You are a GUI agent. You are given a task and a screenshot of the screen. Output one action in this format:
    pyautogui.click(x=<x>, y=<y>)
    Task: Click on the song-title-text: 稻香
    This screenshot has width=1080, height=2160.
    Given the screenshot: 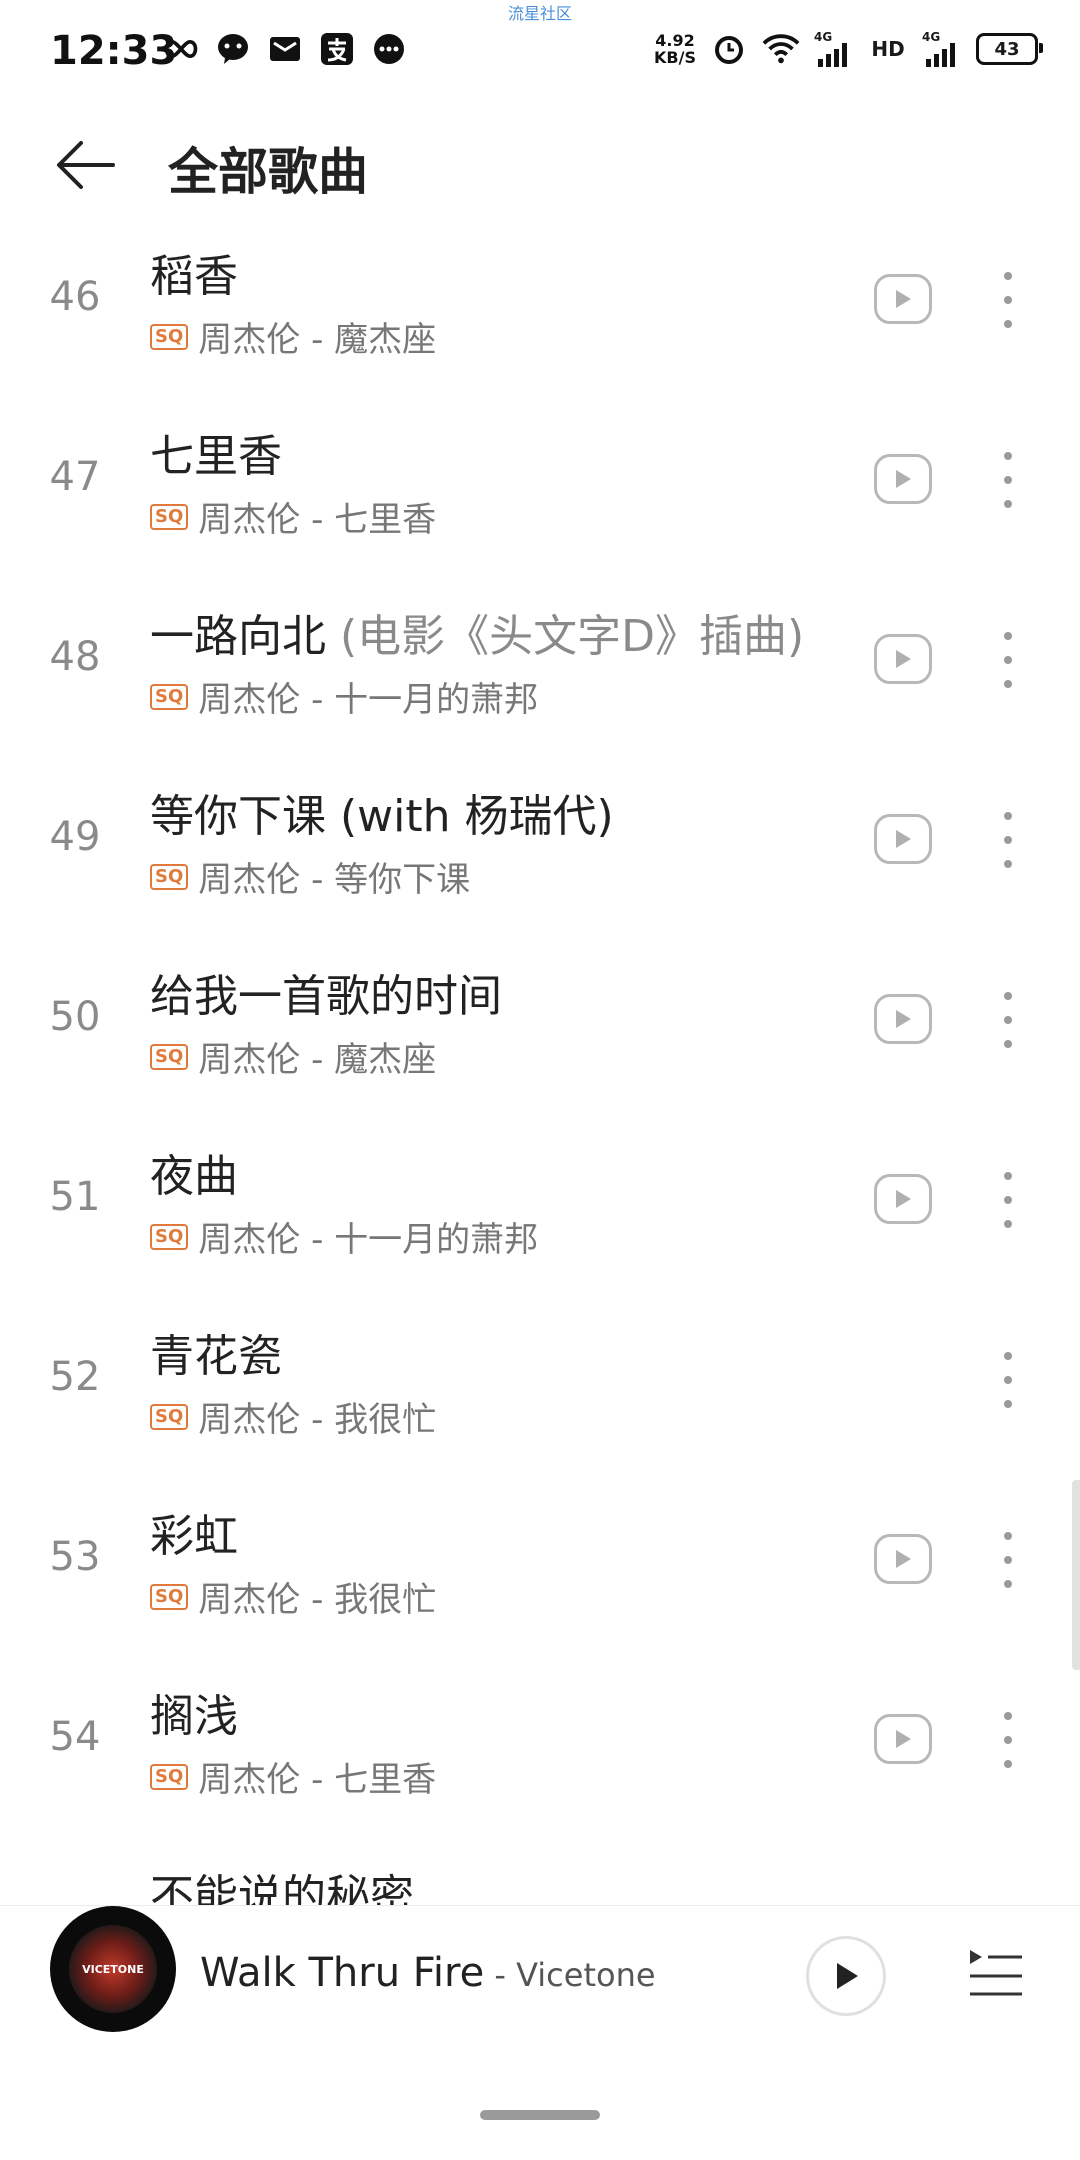 What is the action you would take?
    pyautogui.click(x=194, y=276)
    